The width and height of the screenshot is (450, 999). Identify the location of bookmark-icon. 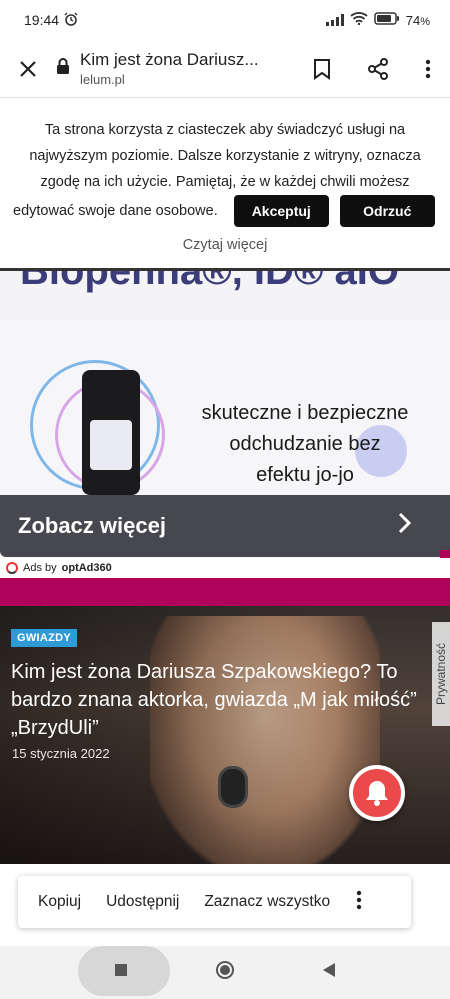
(322, 69).